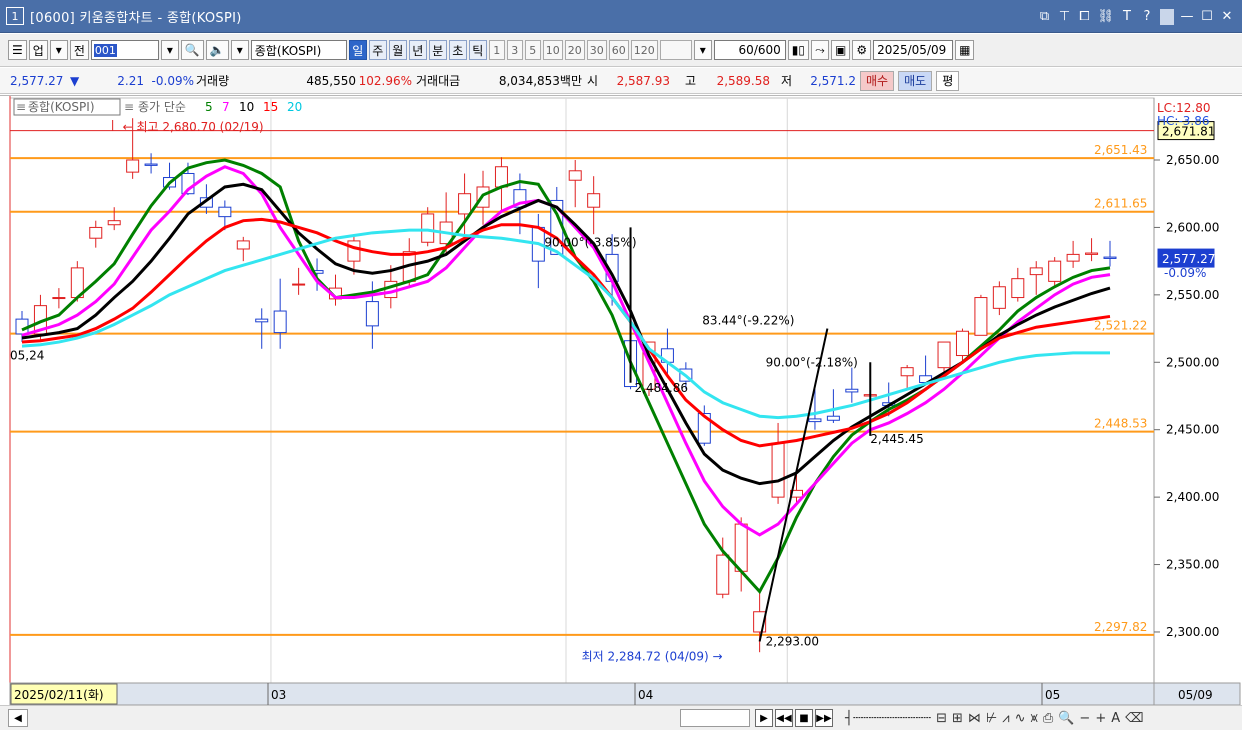  What do you see at coordinates (715, 718) in the screenshot?
I see `scroll-track` at bounding box center [715, 718].